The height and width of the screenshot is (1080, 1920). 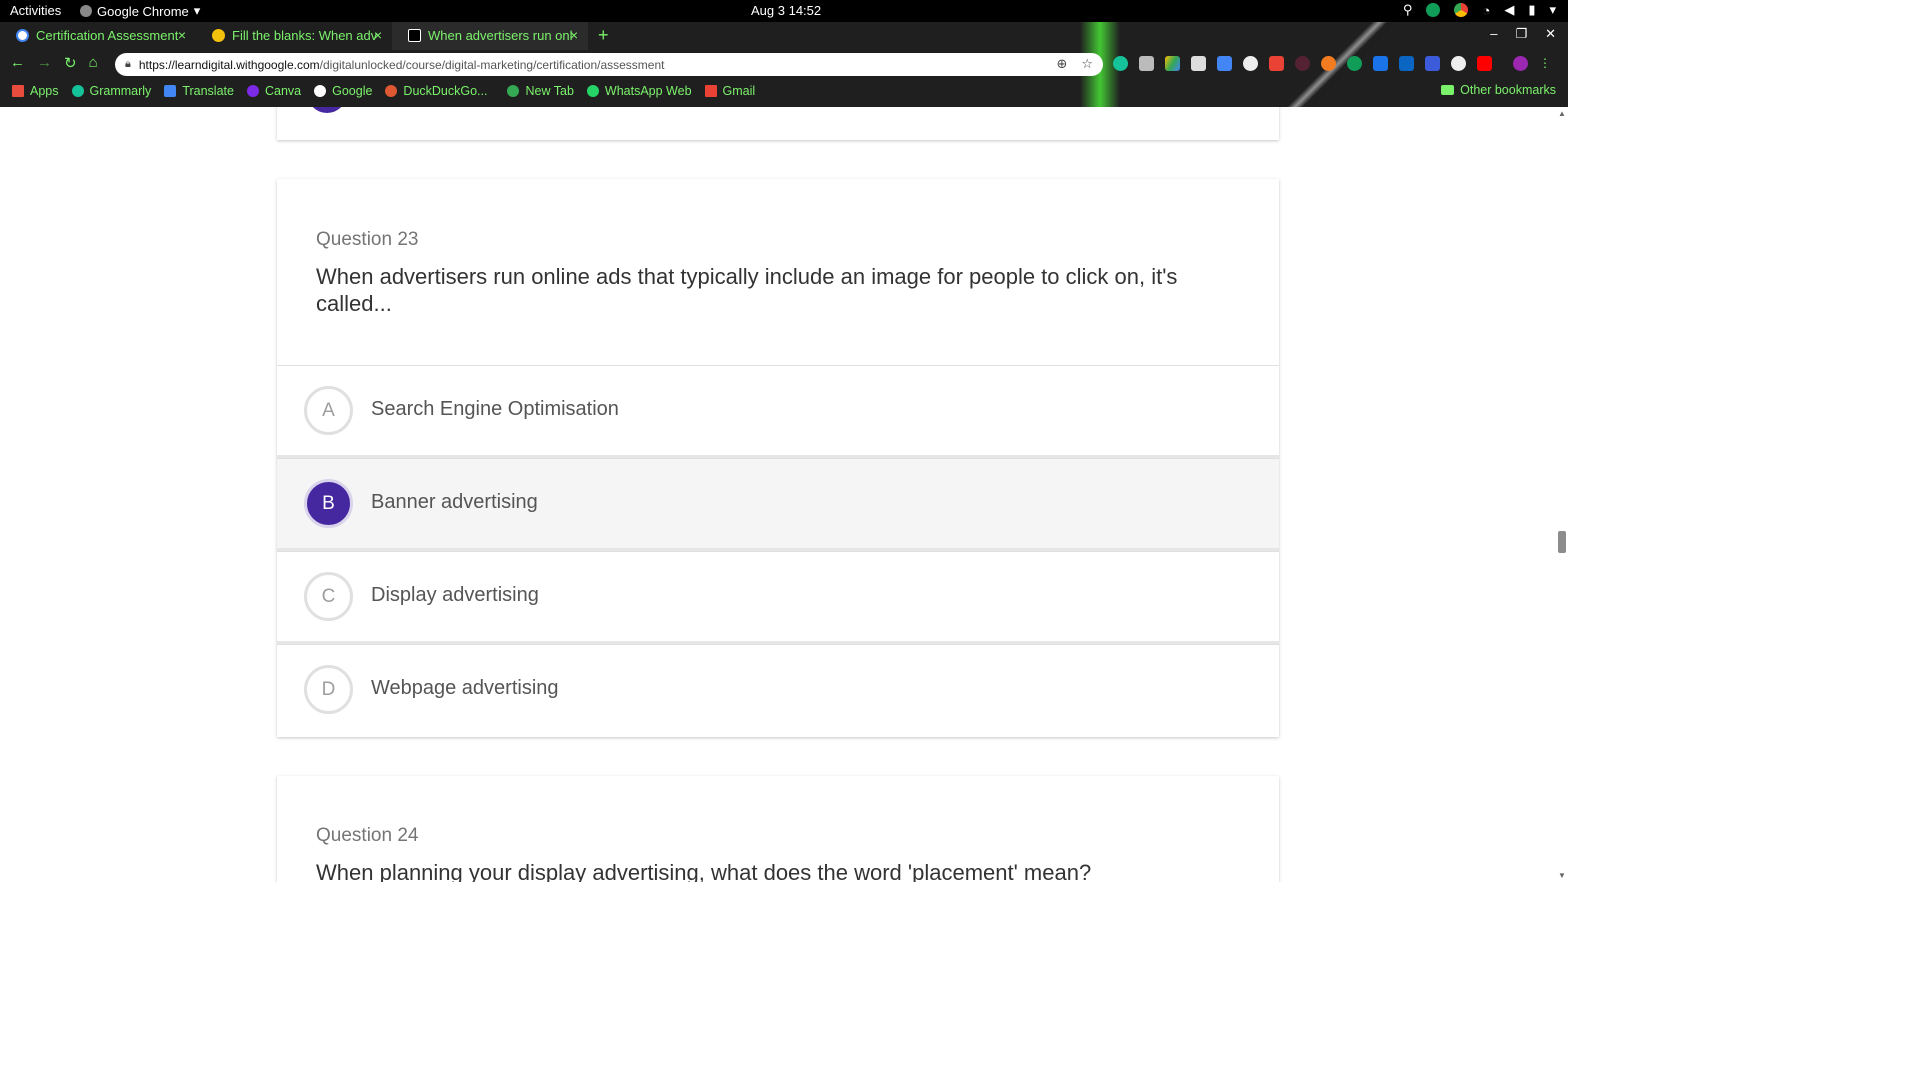 I want to click on white-extension-icon, so click(x=1458, y=63).